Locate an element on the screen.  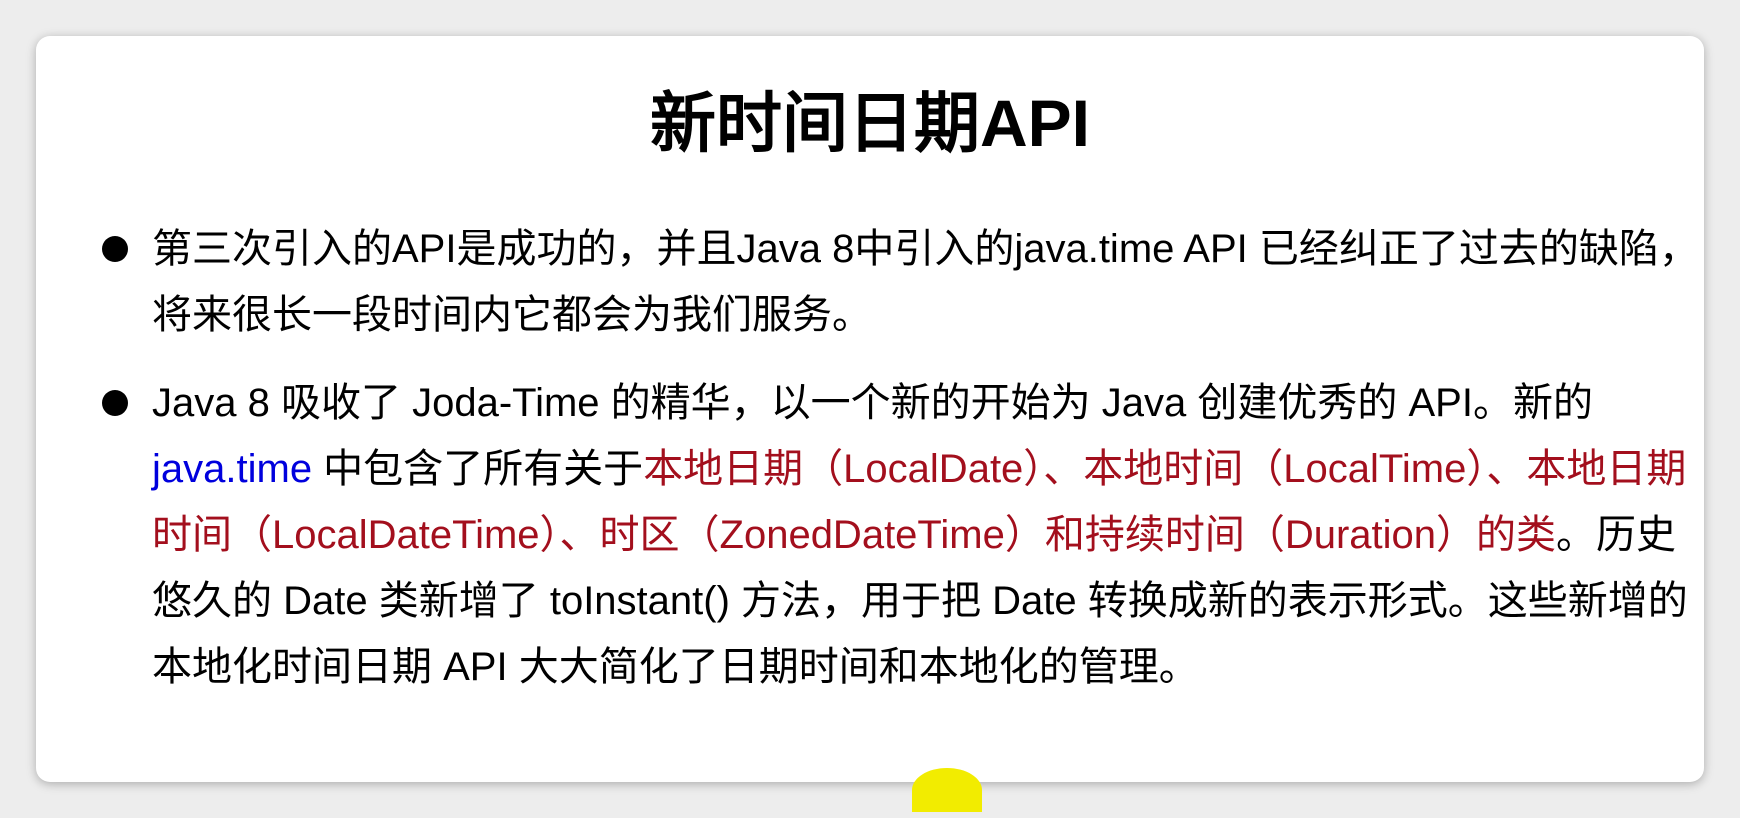
cursor-highlight-marker is located at coordinates (947, 790).